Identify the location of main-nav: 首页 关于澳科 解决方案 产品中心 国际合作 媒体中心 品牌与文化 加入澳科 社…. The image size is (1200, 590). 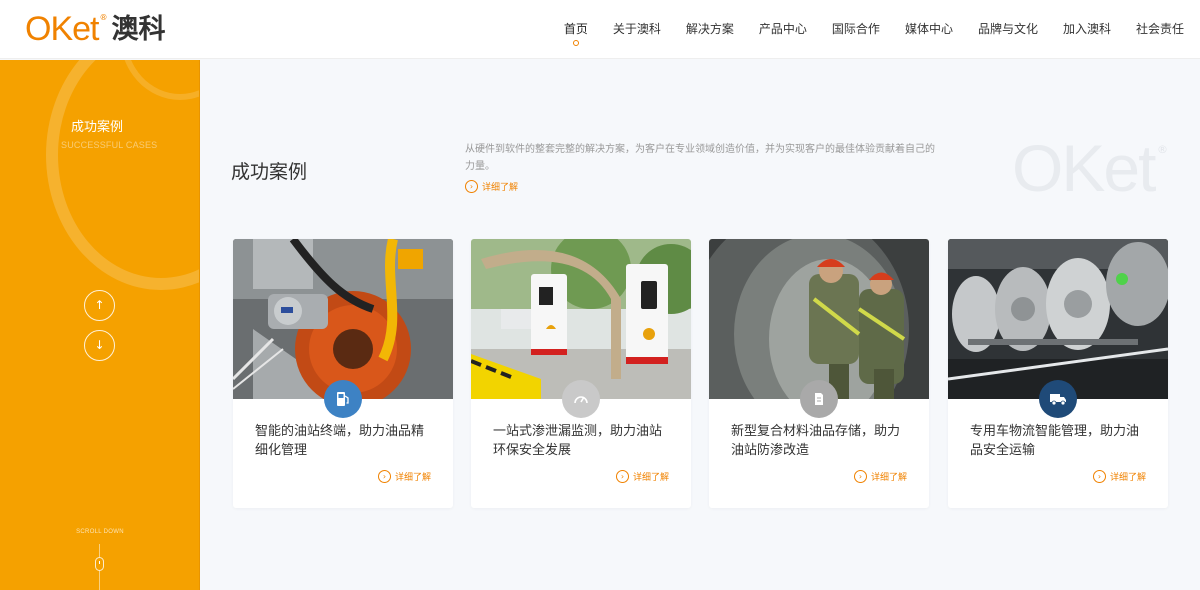
(861, 29).